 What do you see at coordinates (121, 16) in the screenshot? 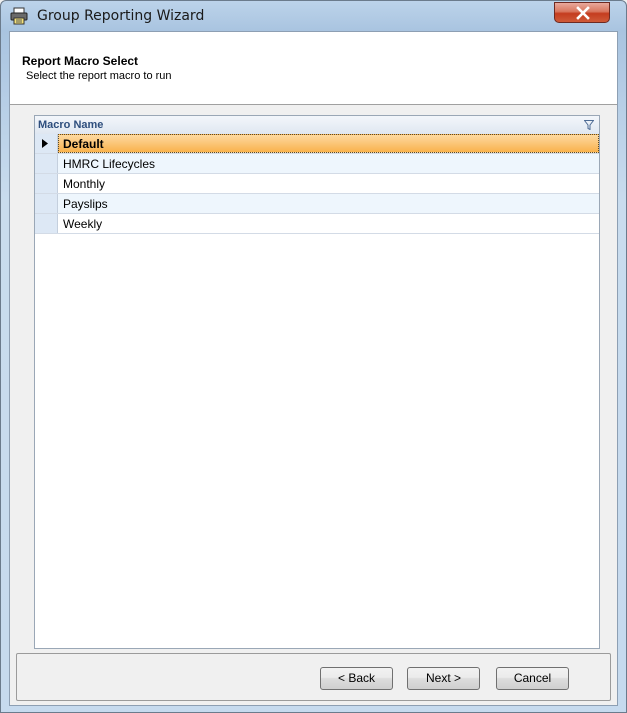
I see `window-title: Group Reporting Wizard` at bounding box center [121, 16].